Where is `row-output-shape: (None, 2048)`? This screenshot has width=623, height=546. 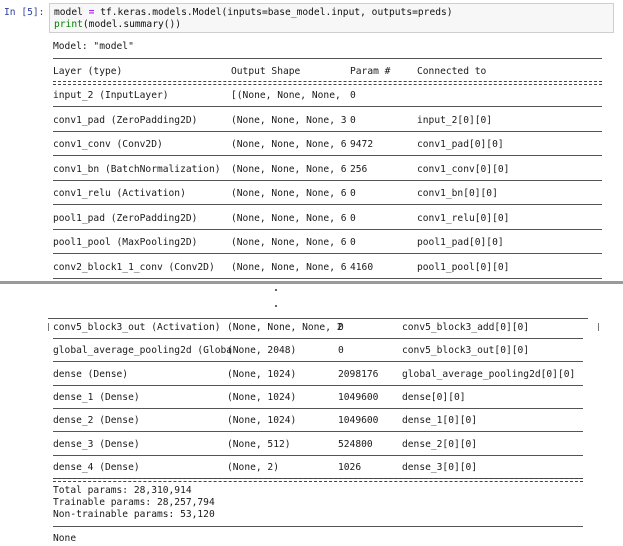 row-output-shape: (None, 2048) is located at coordinates (262, 351).